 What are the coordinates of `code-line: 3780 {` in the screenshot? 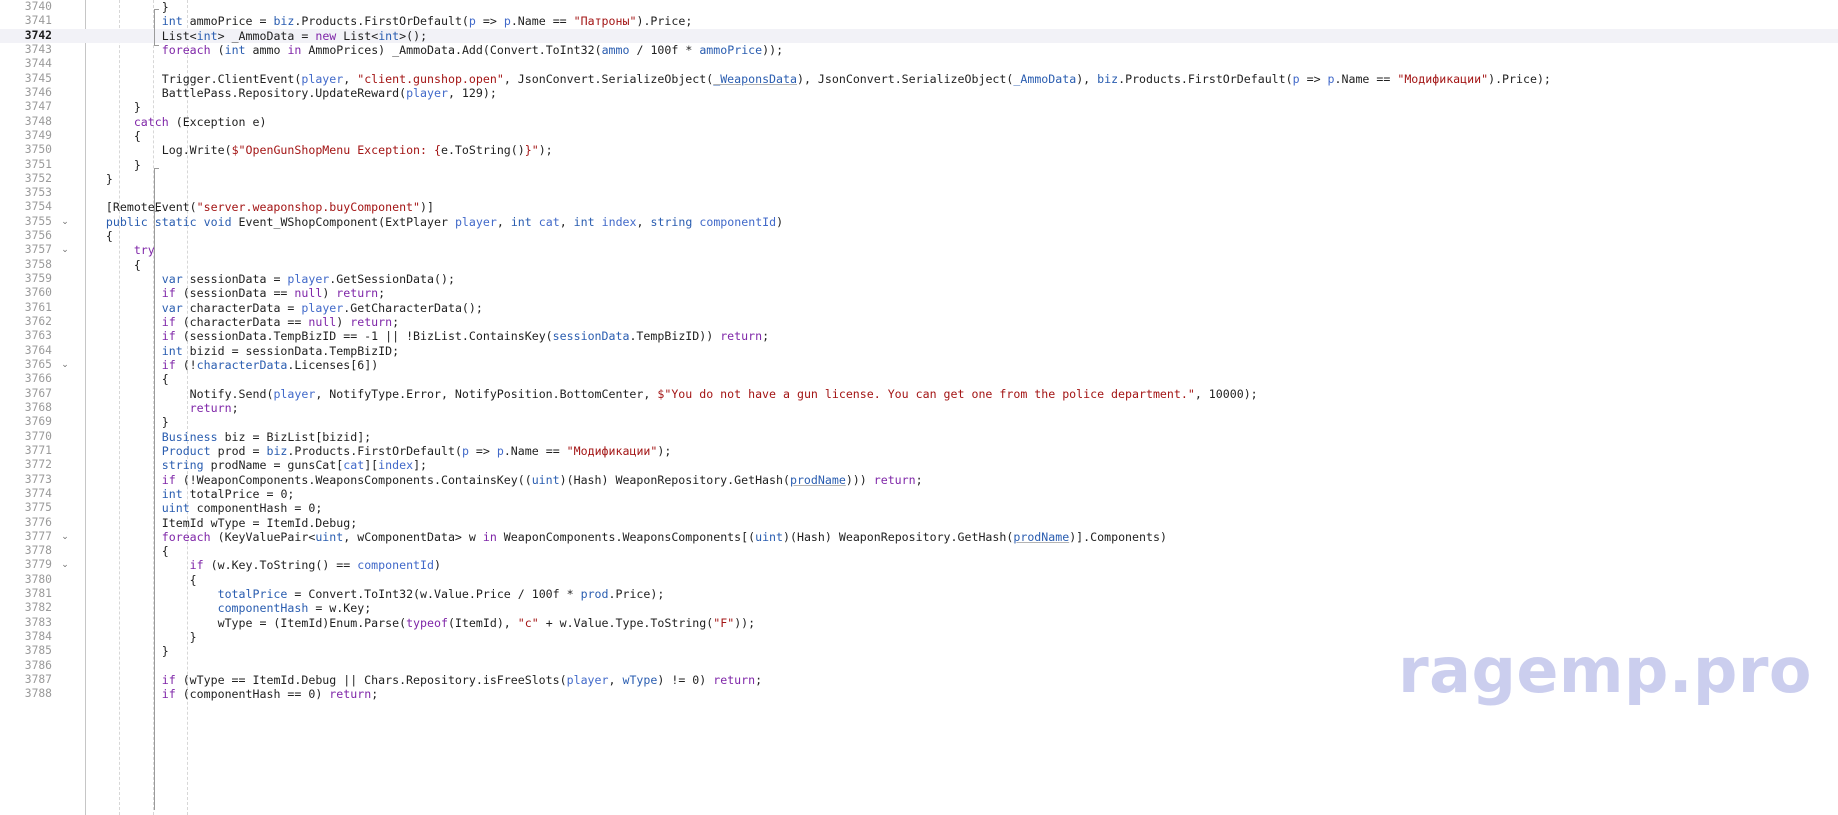 It's located at (919, 580).